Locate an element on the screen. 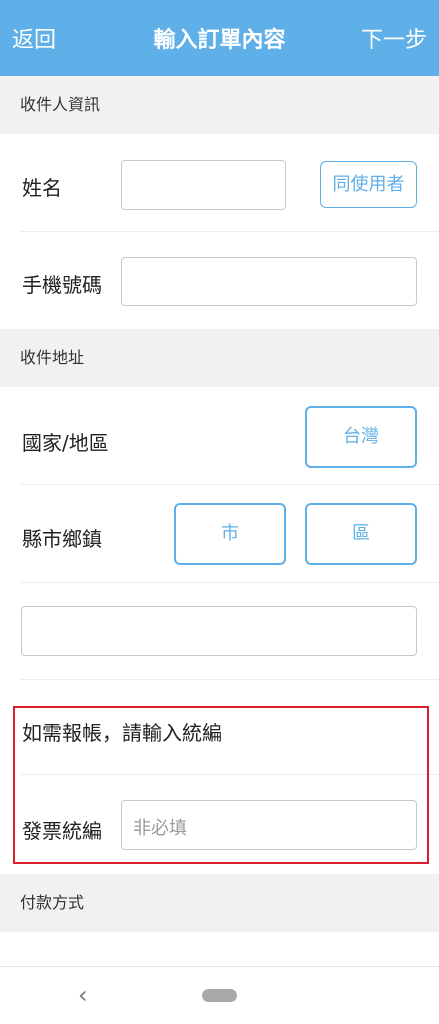 Image resolution: width=439 pixels, height=1024 pixels. row-name: 姓名 同使用者 is located at coordinates (229, 183).